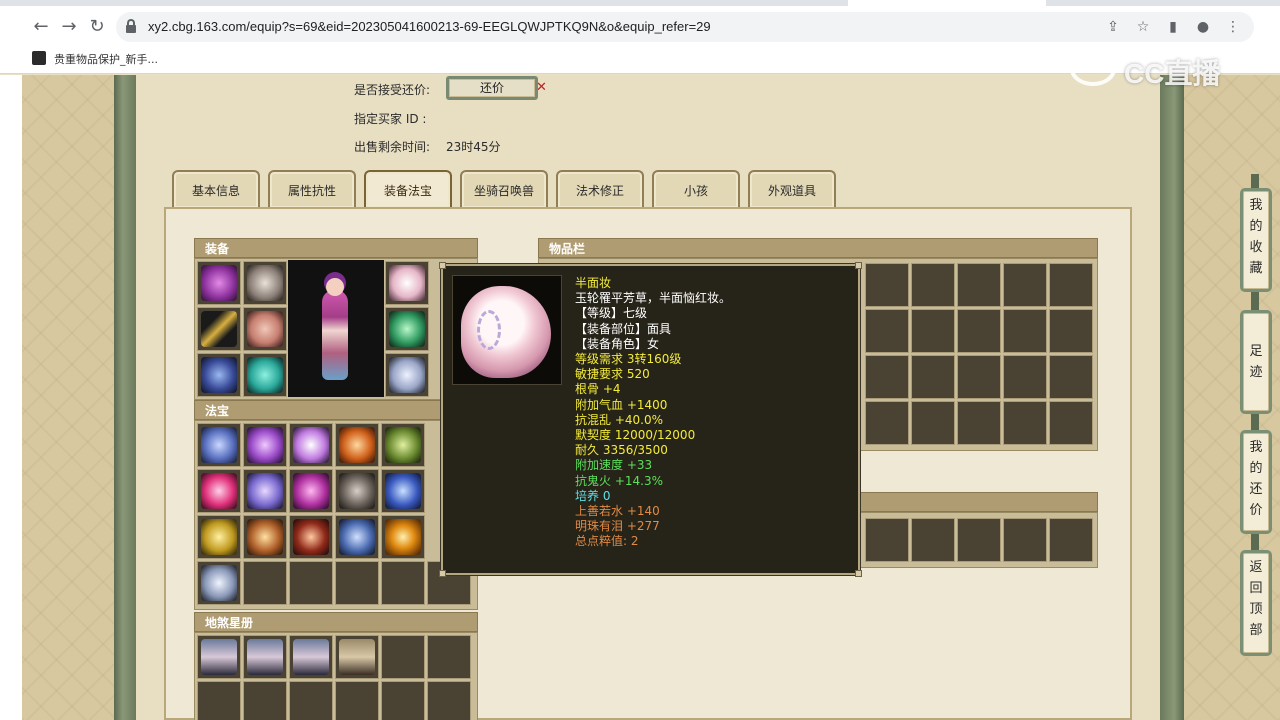 The image size is (1280, 720). What do you see at coordinates (1256, 603) in the screenshot?
I see `back-to-top-button: 返 回 顶 部` at bounding box center [1256, 603].